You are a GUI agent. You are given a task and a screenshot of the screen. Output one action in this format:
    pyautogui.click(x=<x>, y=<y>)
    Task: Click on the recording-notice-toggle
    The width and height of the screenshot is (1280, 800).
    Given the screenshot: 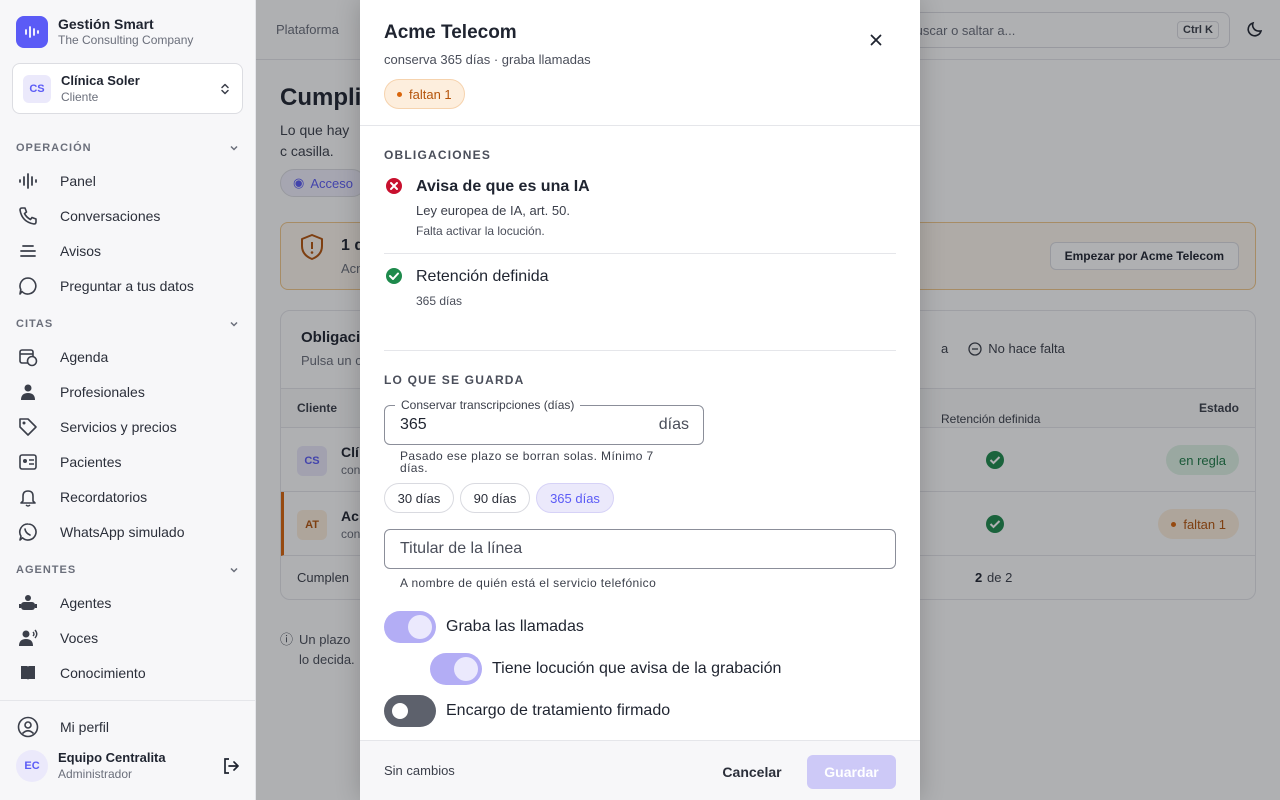 What is the action you would take?
    pyautogui.click(x=456, y=669)
    